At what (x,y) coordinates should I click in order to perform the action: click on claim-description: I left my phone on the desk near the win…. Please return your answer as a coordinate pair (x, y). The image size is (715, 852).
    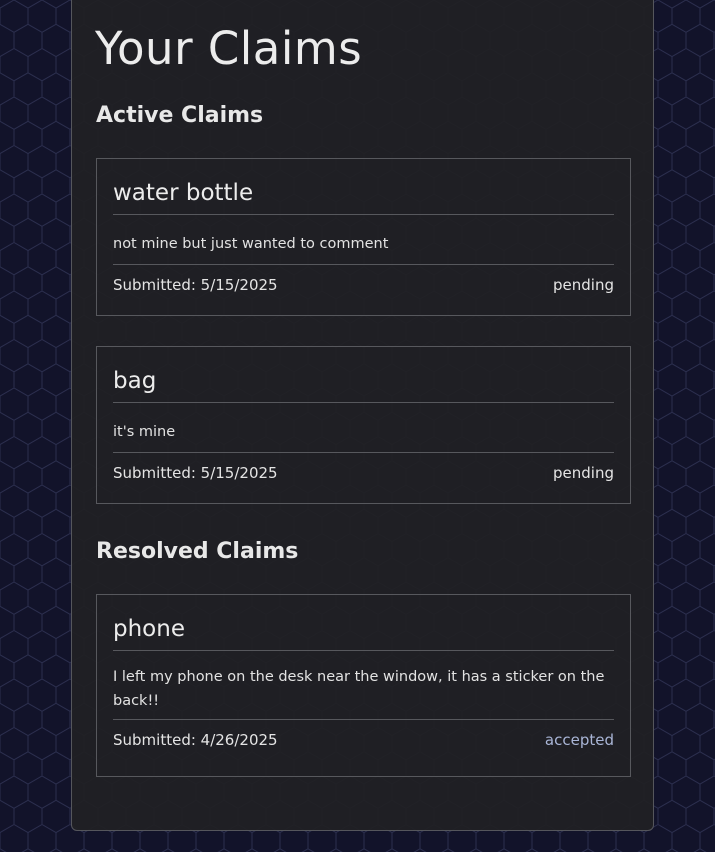
    Looking at the image, I should click on (363, 685).